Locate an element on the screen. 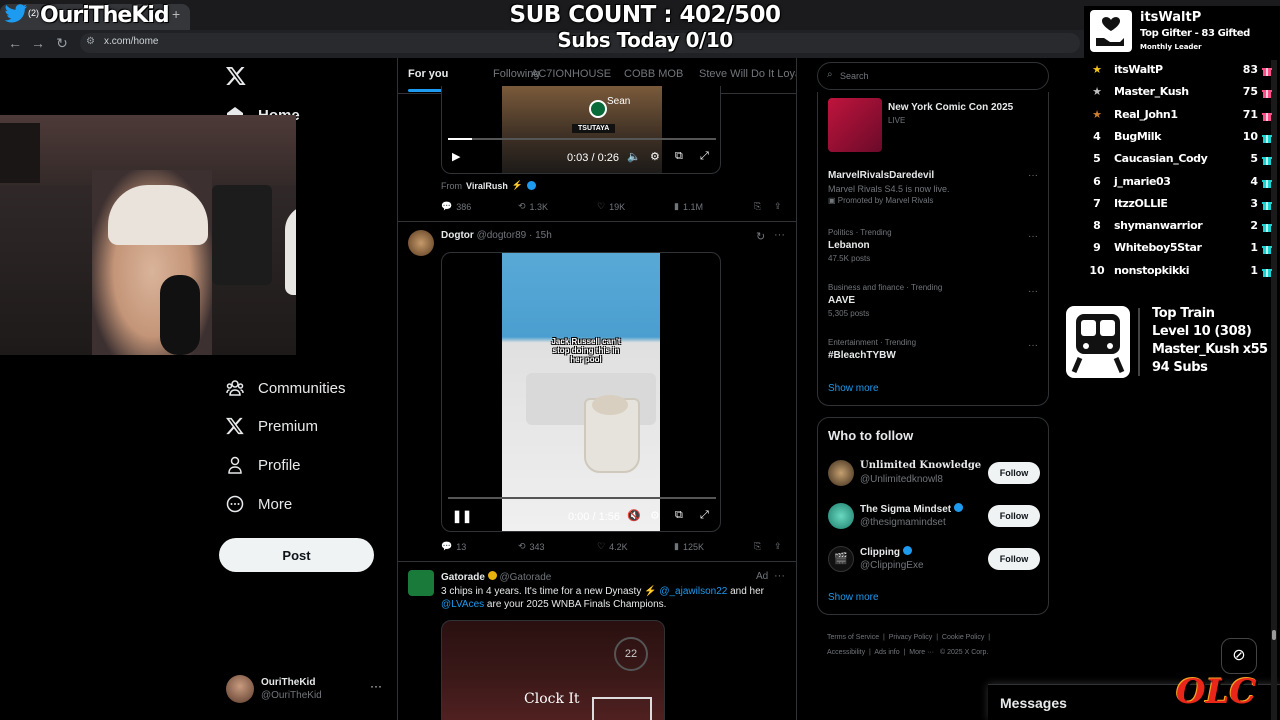 The width and height of the screenshot is (1280, 720). user-handle: @Unlimitedknowl8 is located at coordinates (901, 479).